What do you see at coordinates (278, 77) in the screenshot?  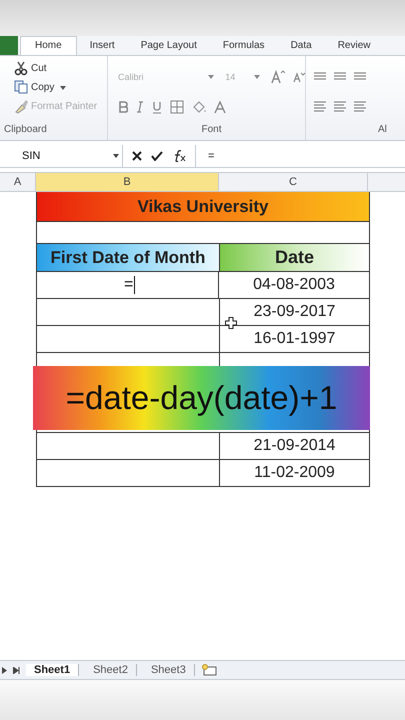 I see `grow-font-icon` at bounding box center [278, 77].